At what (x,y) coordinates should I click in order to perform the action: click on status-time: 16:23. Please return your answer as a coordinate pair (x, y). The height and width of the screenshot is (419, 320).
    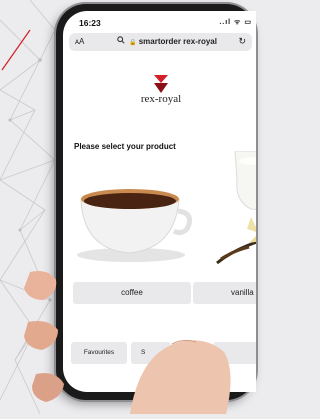
    Looking at the image, I should click on (90, 23).